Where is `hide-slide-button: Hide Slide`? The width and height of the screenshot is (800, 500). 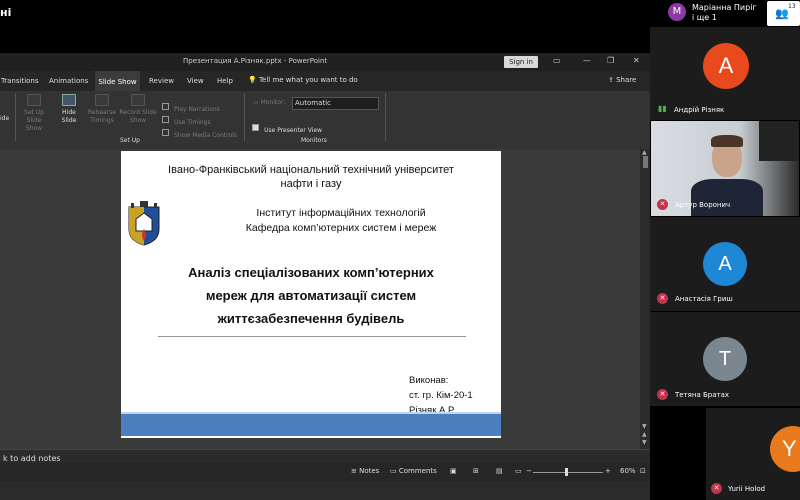
hide-slide-button: Hide Slide is located at coordinates (69, 109).